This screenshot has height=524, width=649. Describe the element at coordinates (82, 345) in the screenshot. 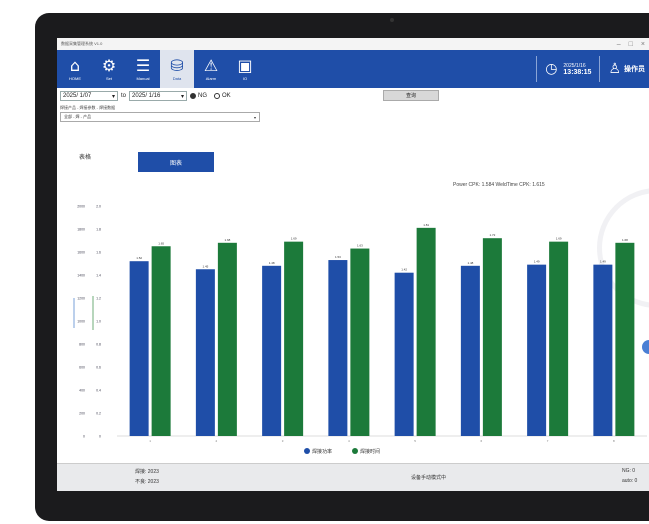

I see `y2-tick-label: 800` at that location.